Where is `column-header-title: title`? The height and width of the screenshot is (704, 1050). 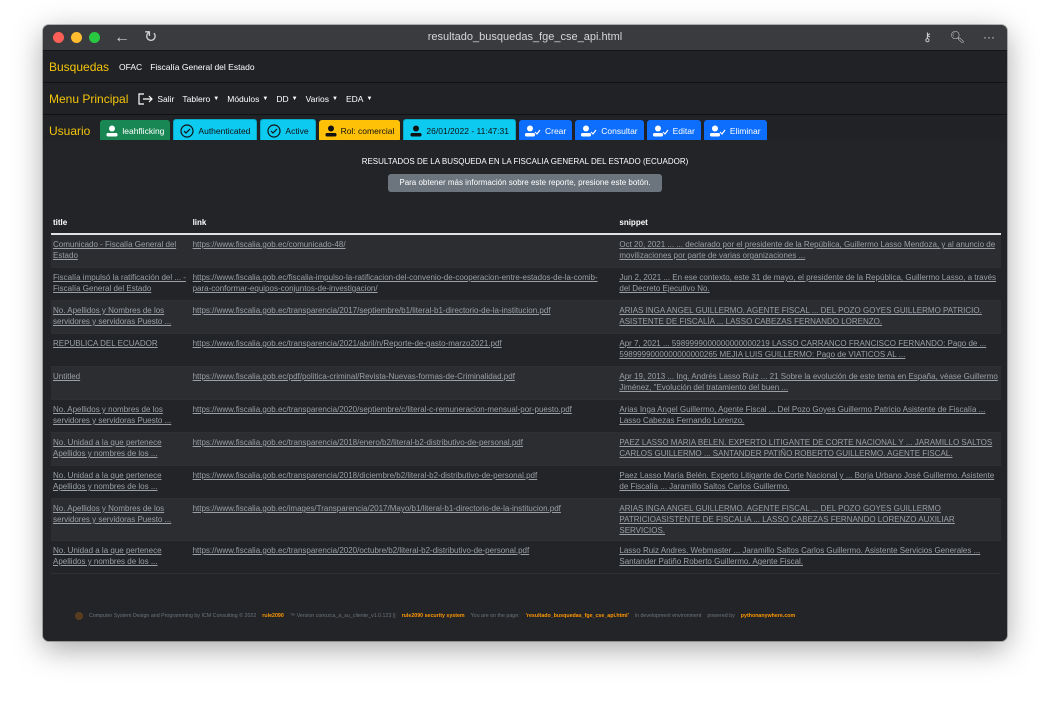
column-header-title: title is located at coordinates (121, 223).